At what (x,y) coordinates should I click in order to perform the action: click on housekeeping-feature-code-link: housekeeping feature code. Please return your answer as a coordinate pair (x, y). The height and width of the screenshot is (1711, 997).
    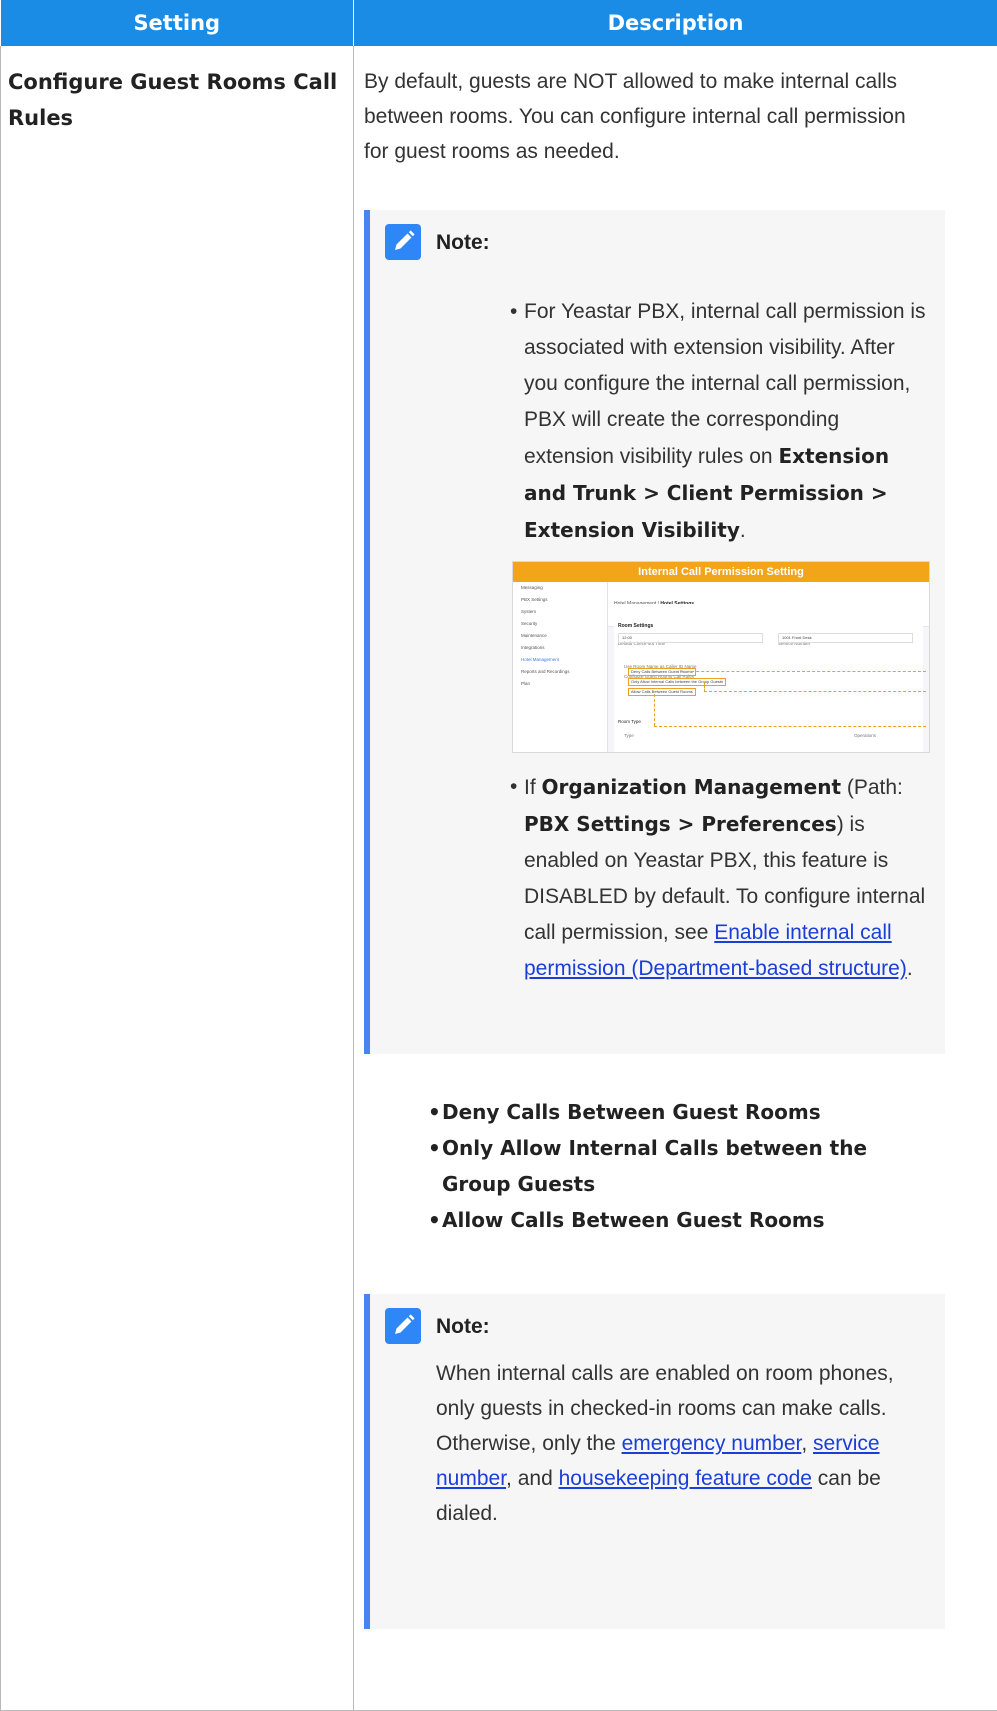
    Looking at the image, I should click on (685, 1478).